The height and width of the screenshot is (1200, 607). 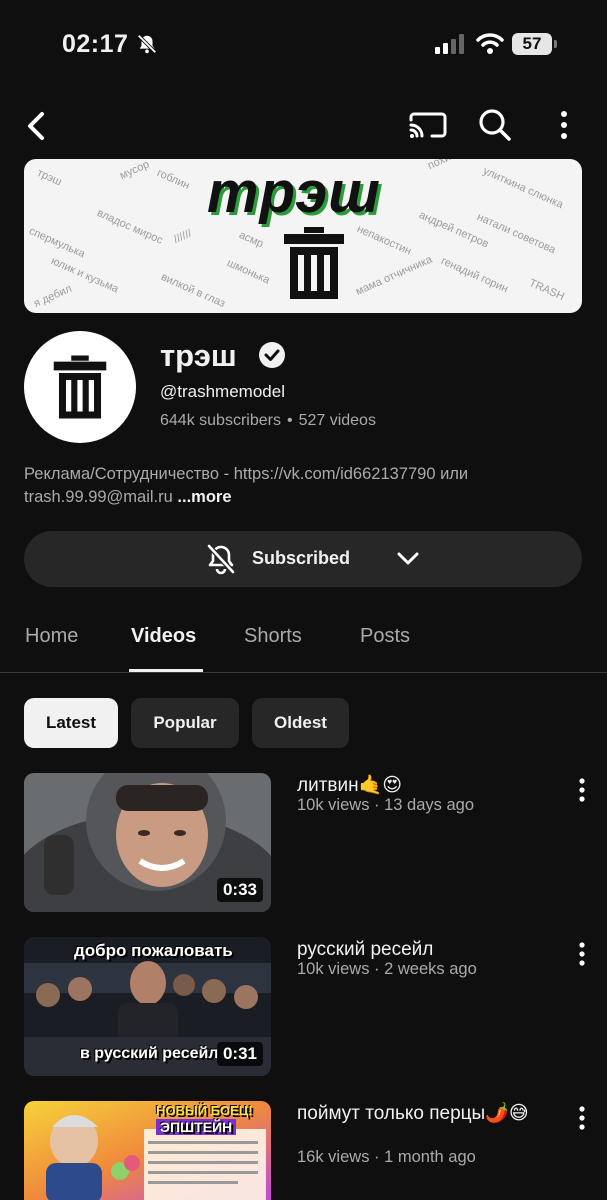 What do you see at coordinates (149, 1053) in the screenshot?
I see `thumbnail-caption-bottom: в русский ресейл` at bounding box center [149, 1053].